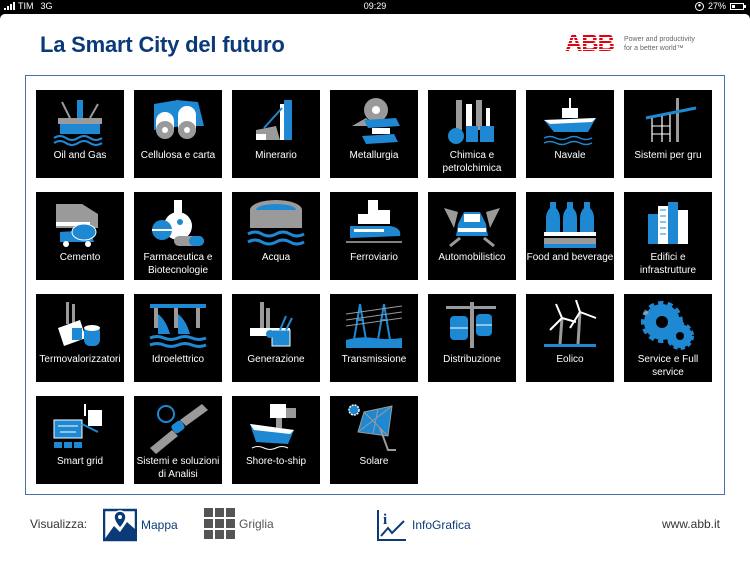  What do you see at coordinates (140, 525) in the screenshot?
I see `map-view-button: Mappa` at bounding box center [140, 525].